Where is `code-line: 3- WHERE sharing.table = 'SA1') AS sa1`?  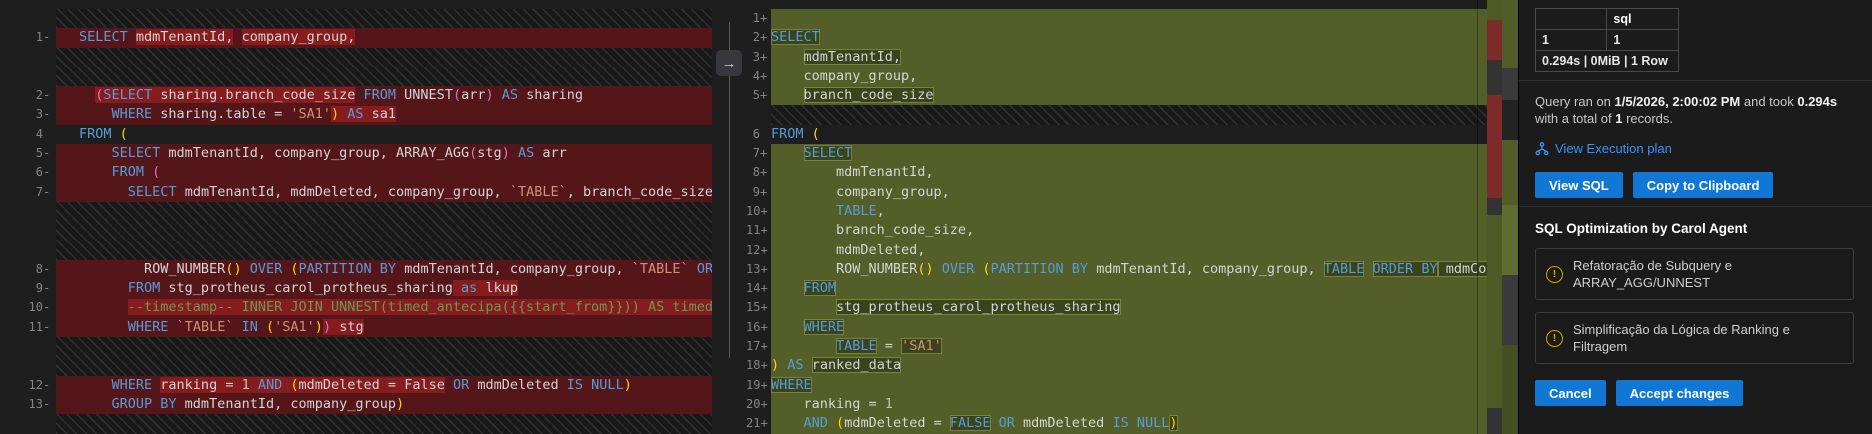 code-line: 3- WHERE sharing.table = 'SA1') AS sa1 is located at coordinates (356, 115).